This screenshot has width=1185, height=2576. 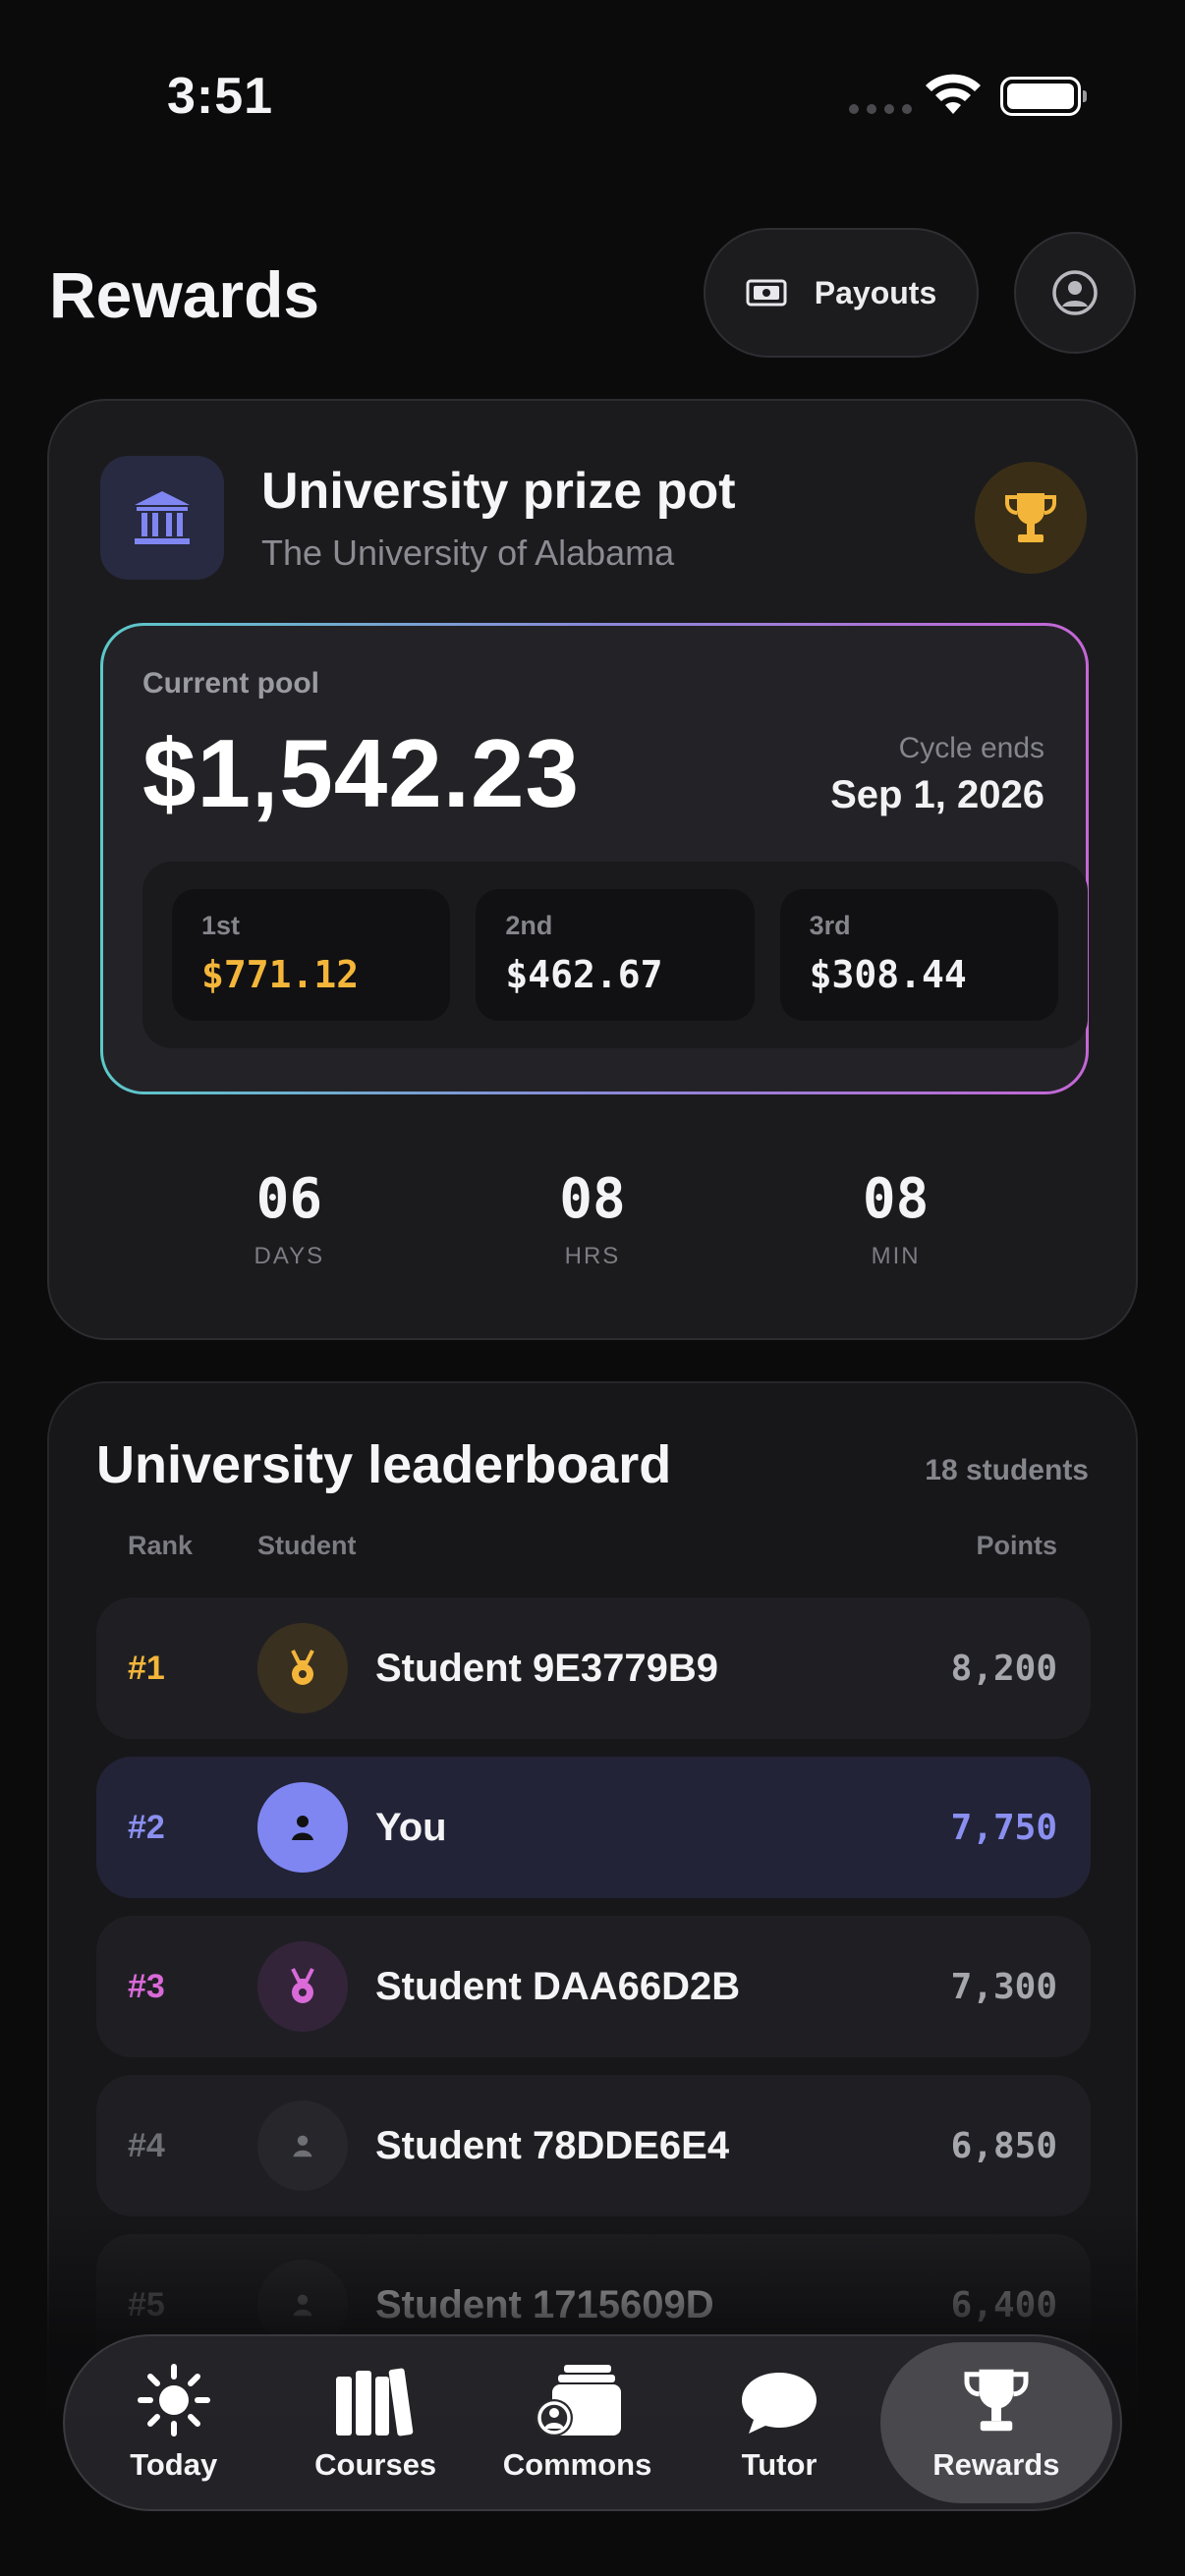 I want to click on student-count: 18 students, so click(x=1007, y=1470).